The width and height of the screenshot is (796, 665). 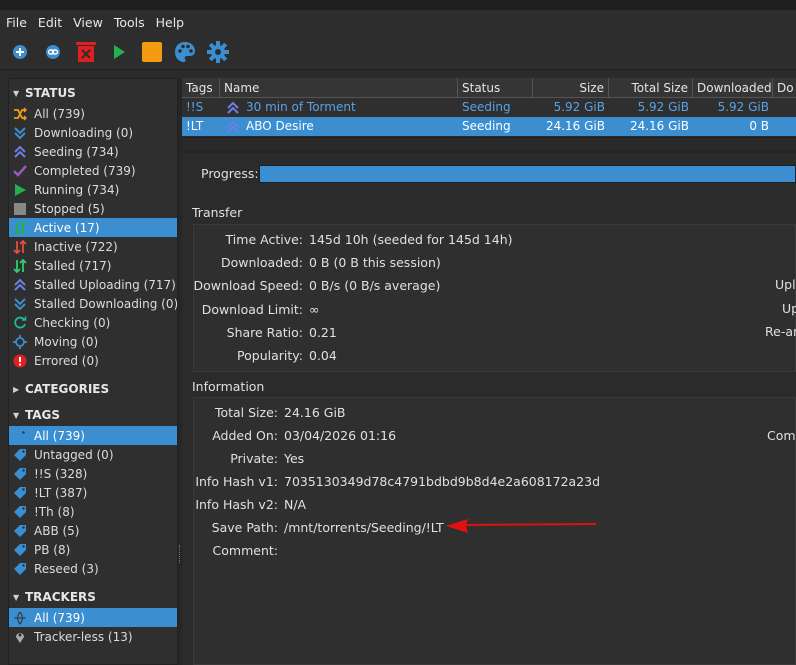 What do you see at coordinates (93, 341) in the screenshot?
I see `status-filter-item: Moving (0)` at bounding box center [93, 341].